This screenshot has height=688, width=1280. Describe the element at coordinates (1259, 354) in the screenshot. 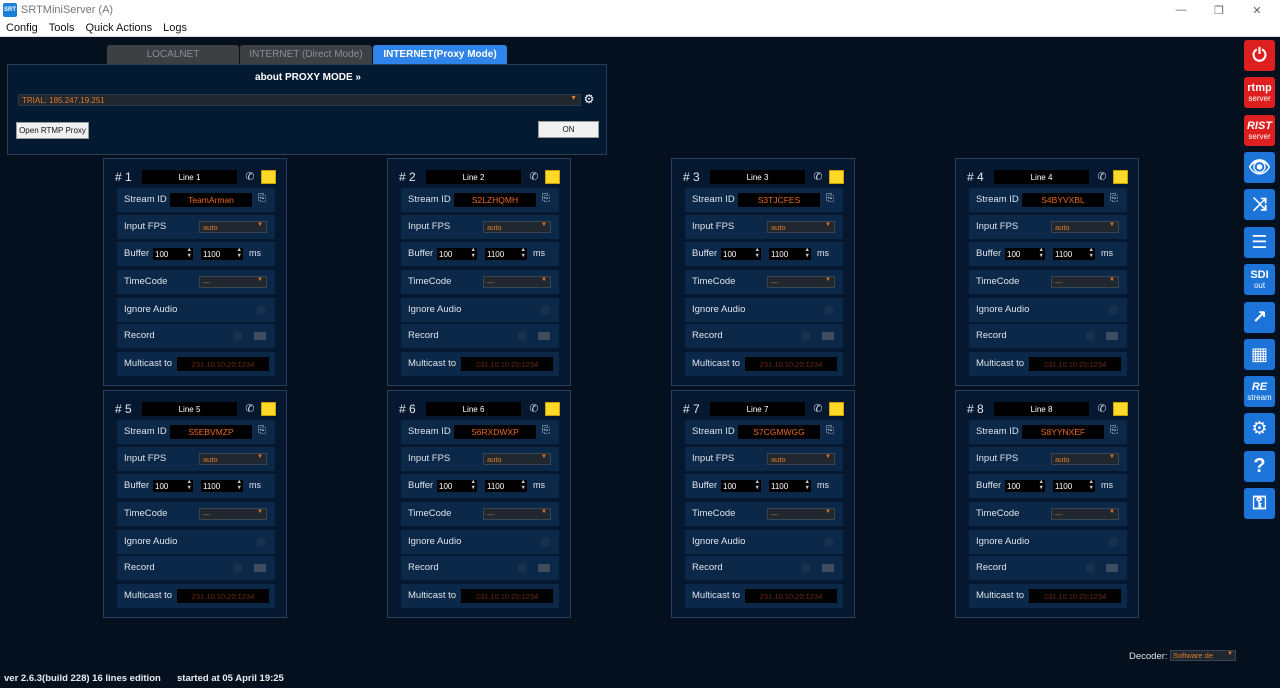

I see `users-button: ▦` at that location.